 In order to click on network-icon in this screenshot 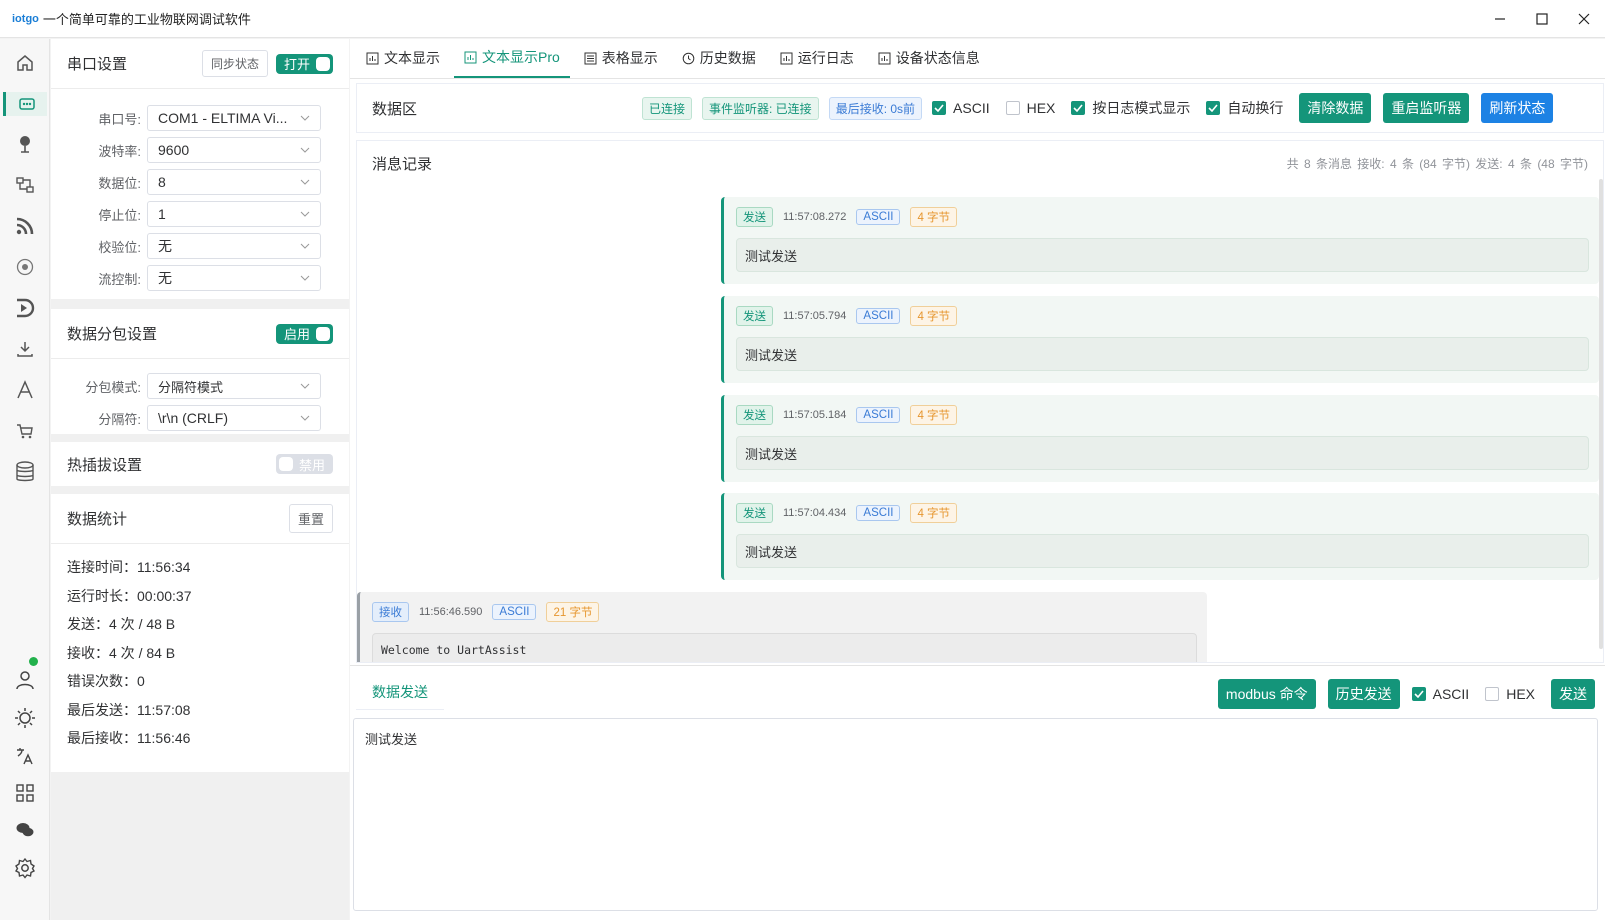, I will do `click(25, 185)`.